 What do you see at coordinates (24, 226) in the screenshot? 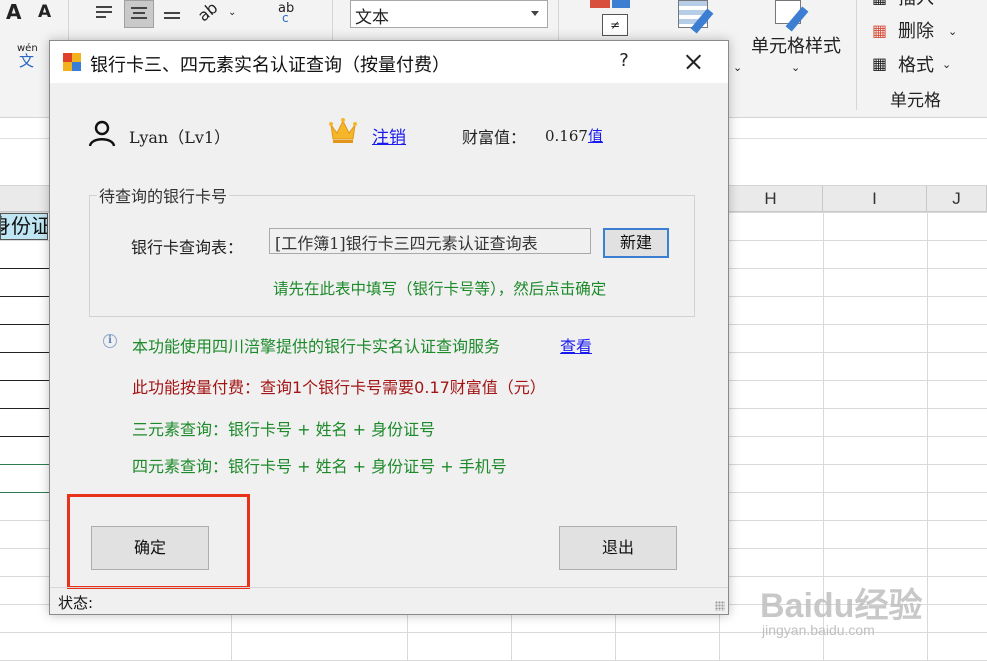
I see `id-number-header-cell: 身份证` at bounding box center [24, 226].